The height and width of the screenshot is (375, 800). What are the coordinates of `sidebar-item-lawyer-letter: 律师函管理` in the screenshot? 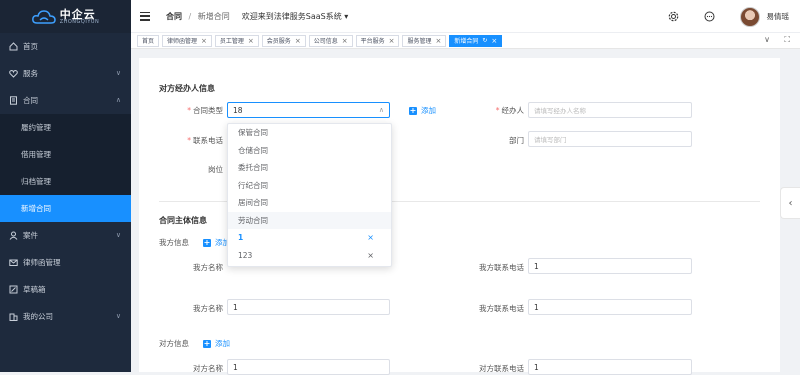 It's located at (65, 262).